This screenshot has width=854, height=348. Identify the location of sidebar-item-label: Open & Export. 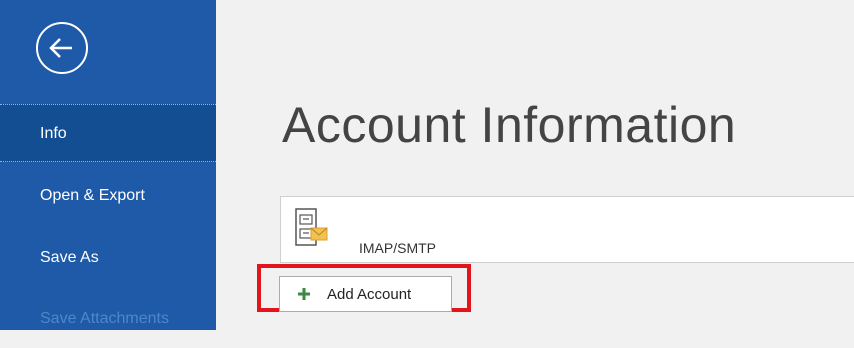
(92, 195).